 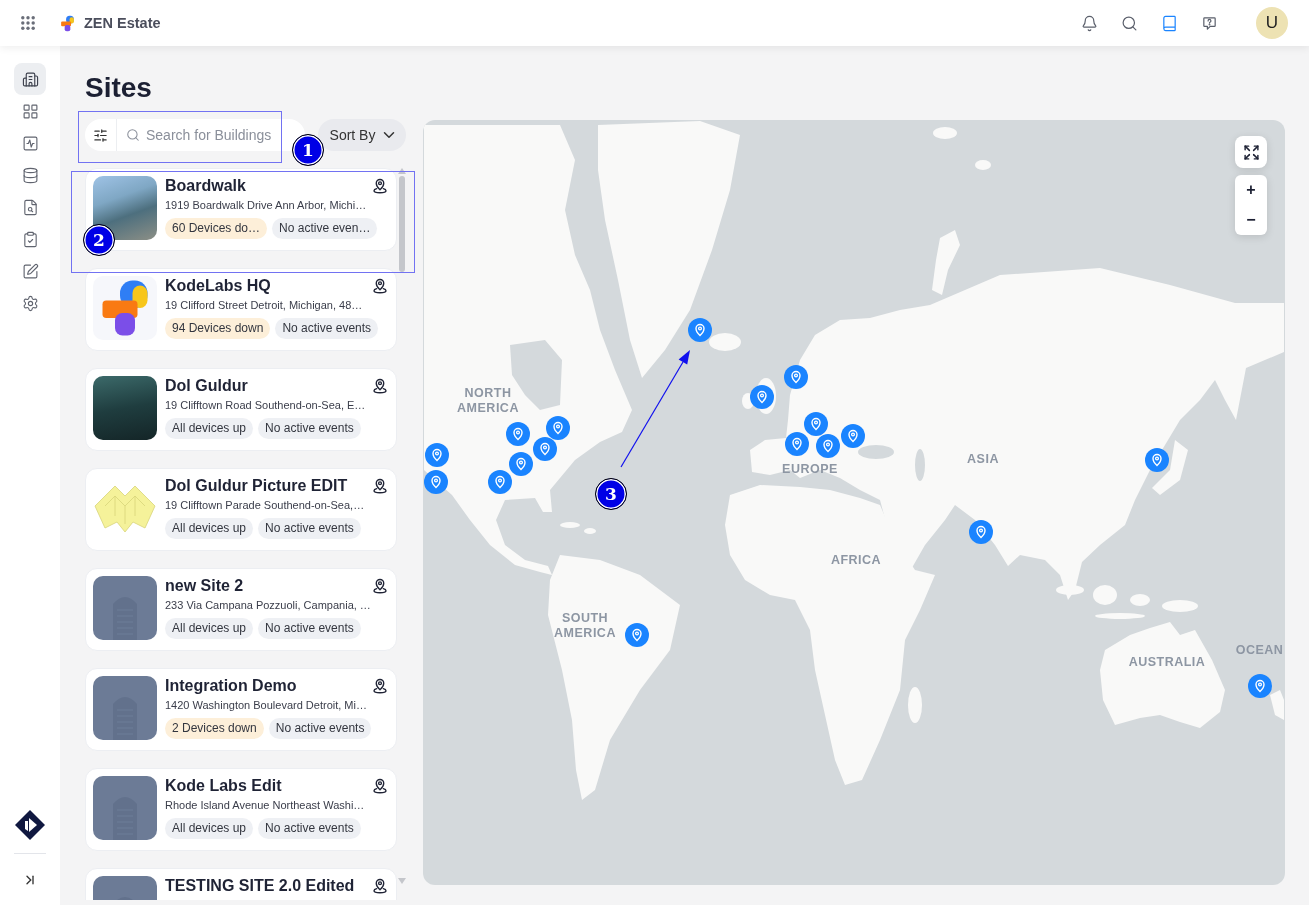 I want to click on book-icon, so click(x=1169, y=23).